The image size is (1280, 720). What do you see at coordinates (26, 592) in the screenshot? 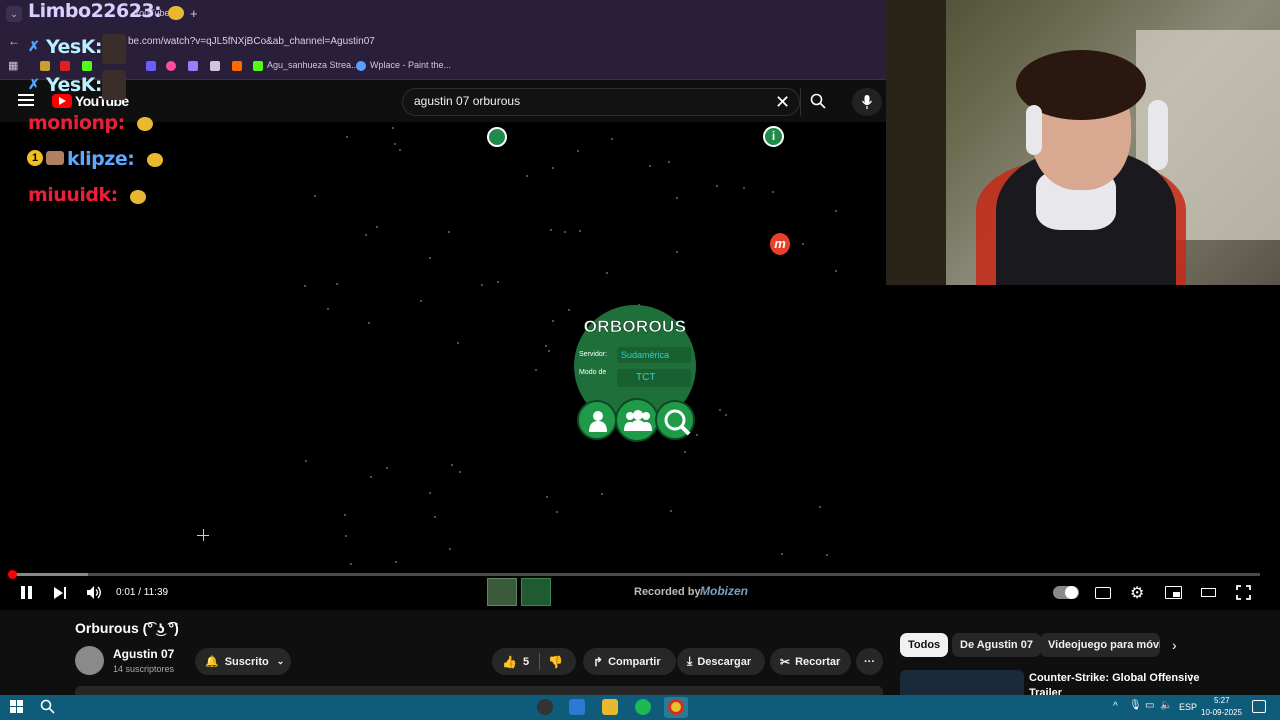
I see `pause-button` at bounding box center [26, 592].